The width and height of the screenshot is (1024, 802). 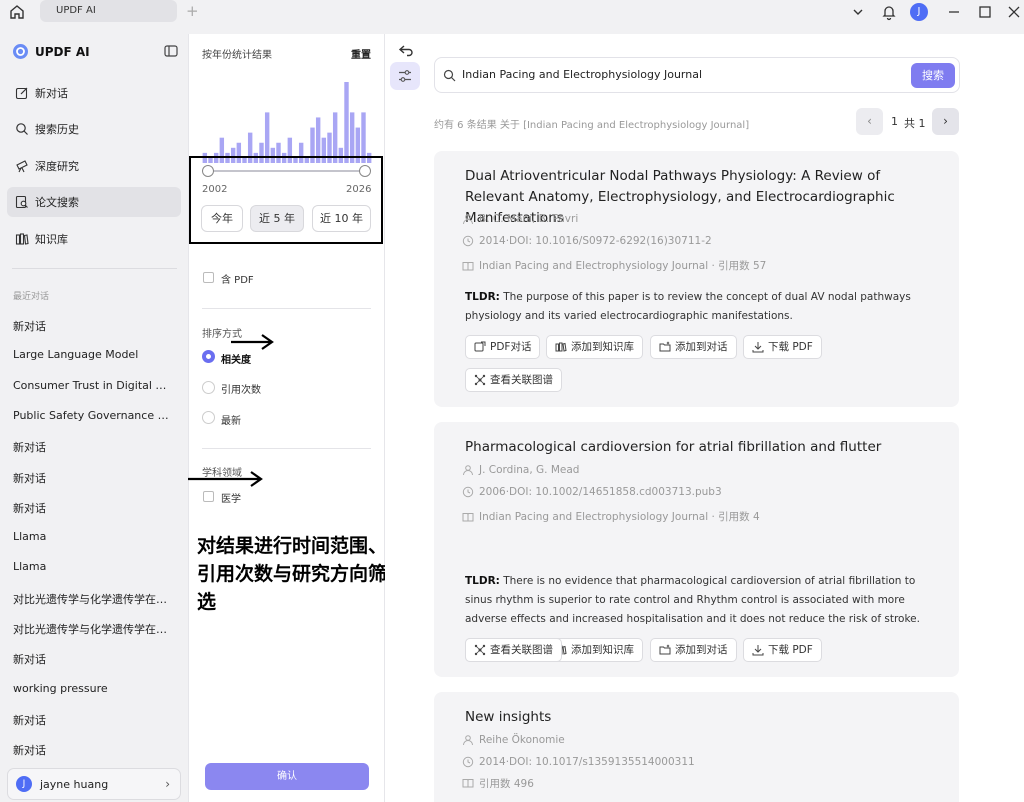 What do you see at coordinates (512, 12) in the screenshot?
I see `title-bar: UPDF AI + J` at bounding box center [512, 12].